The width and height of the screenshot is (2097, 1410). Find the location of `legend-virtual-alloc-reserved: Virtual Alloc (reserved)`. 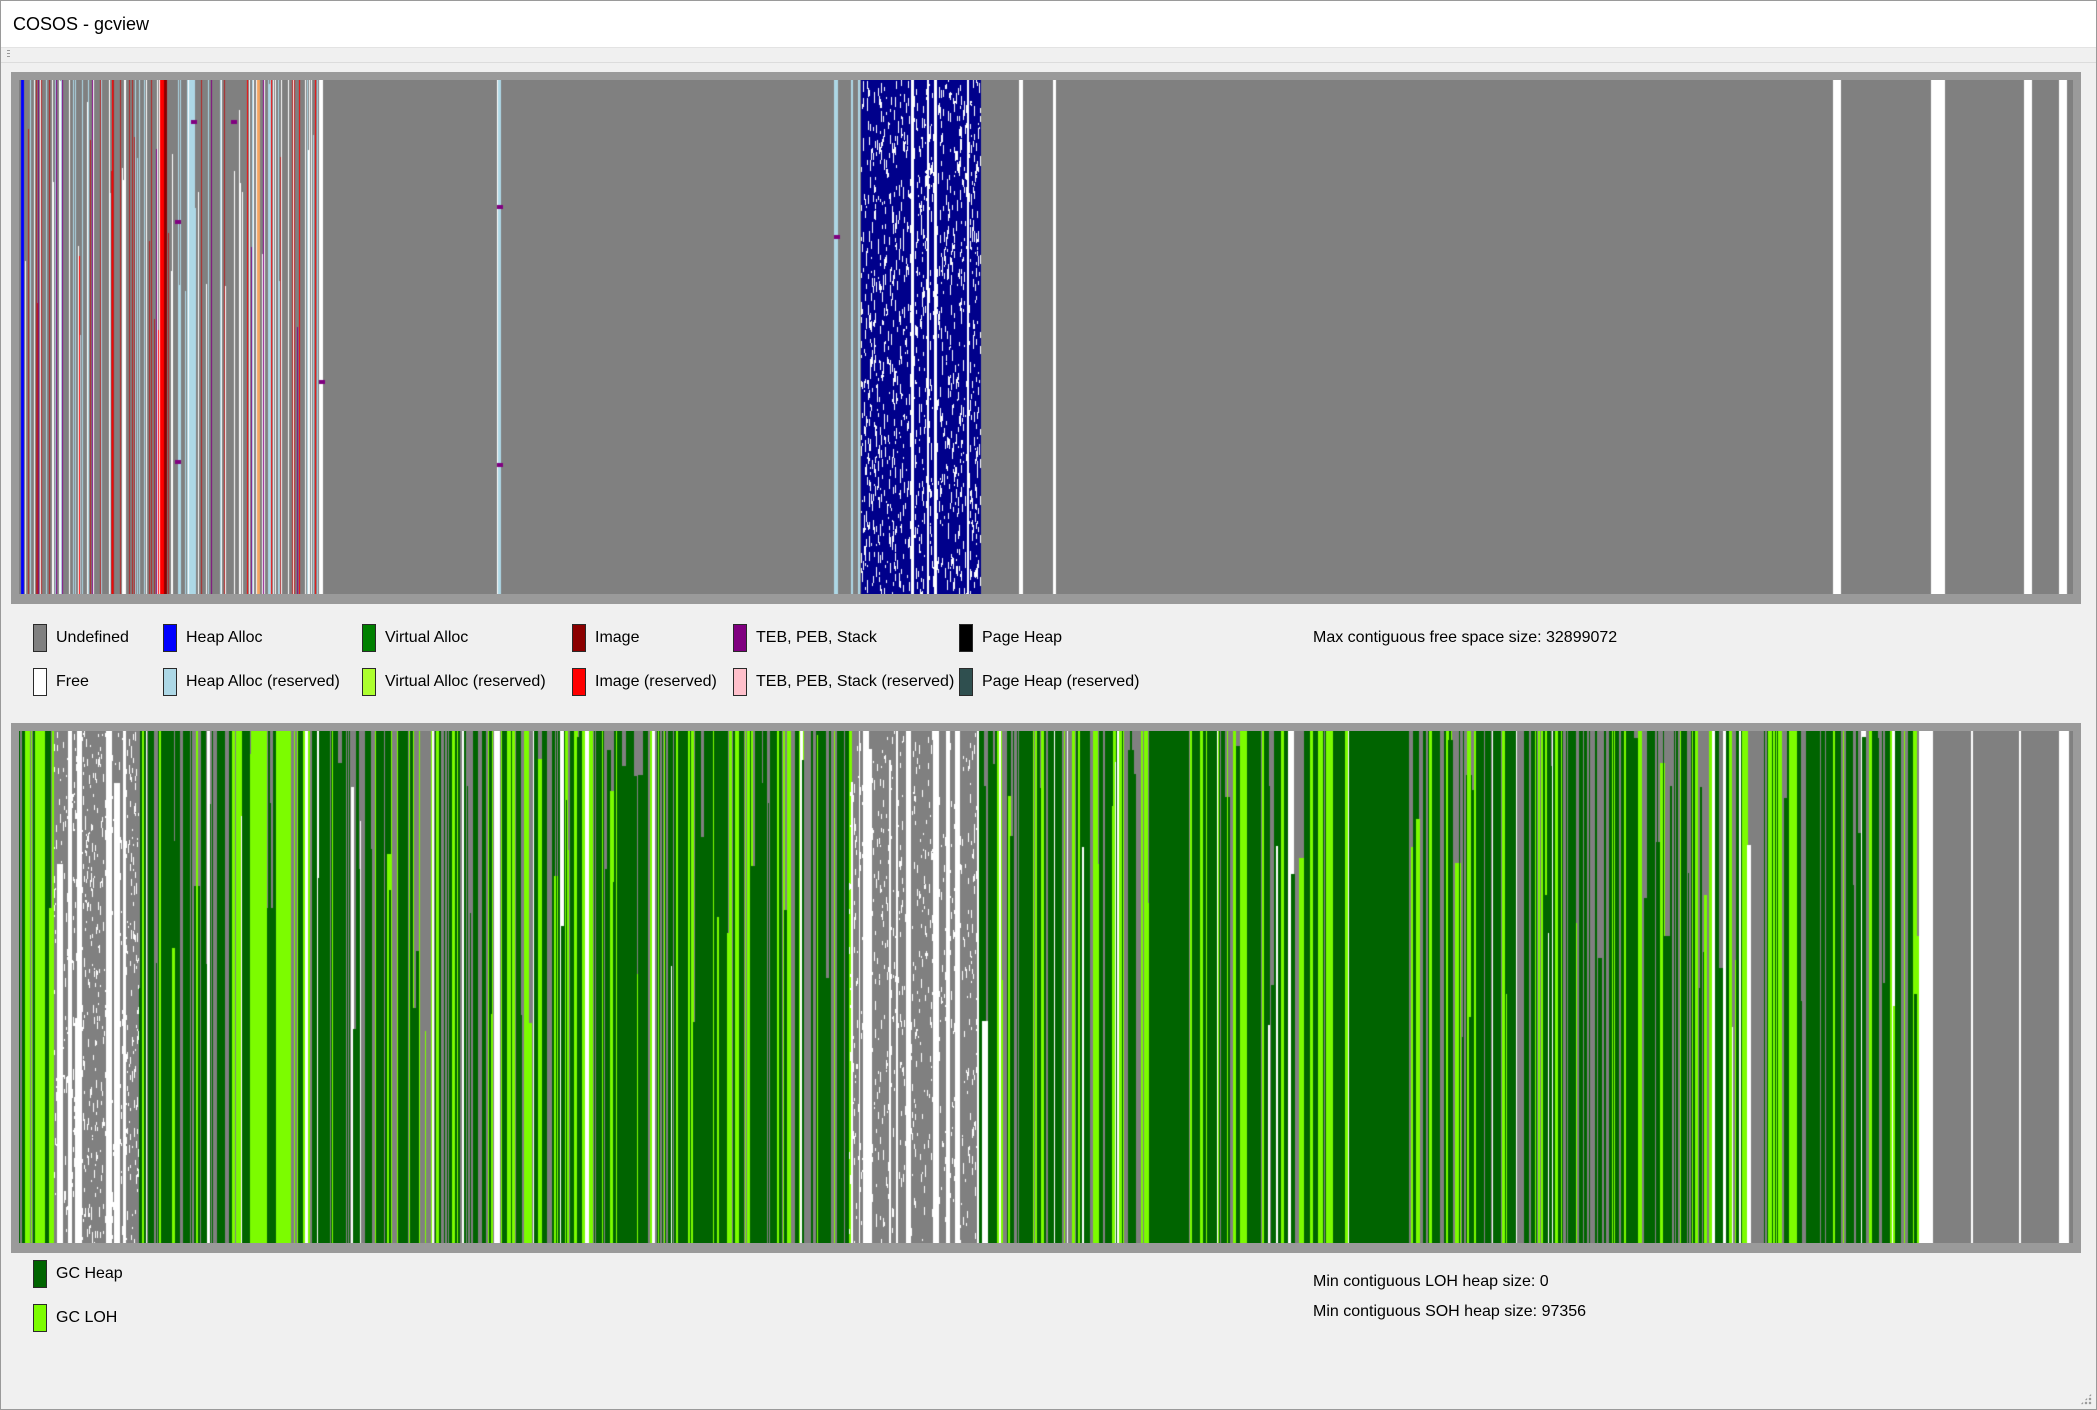

legend-virtual-alloc-reserved: Virtual Alloc (reserved) is located at coordinates (454, 682).